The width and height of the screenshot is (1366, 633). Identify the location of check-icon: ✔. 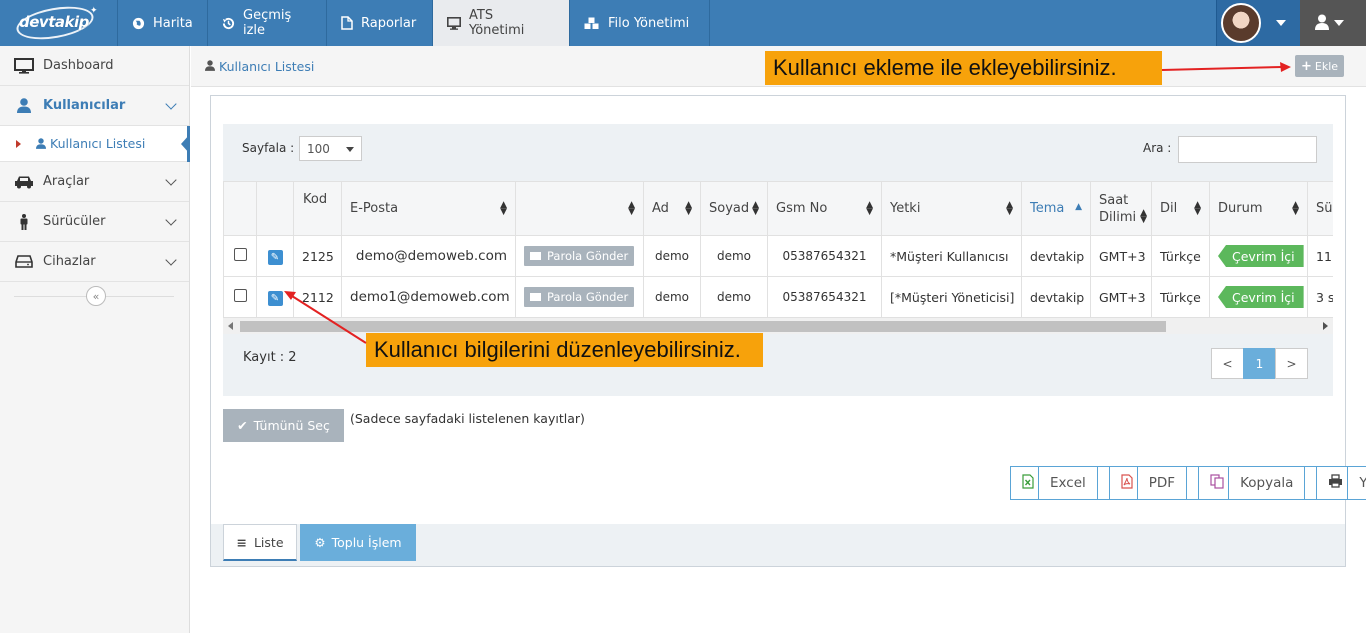
(242, 425).